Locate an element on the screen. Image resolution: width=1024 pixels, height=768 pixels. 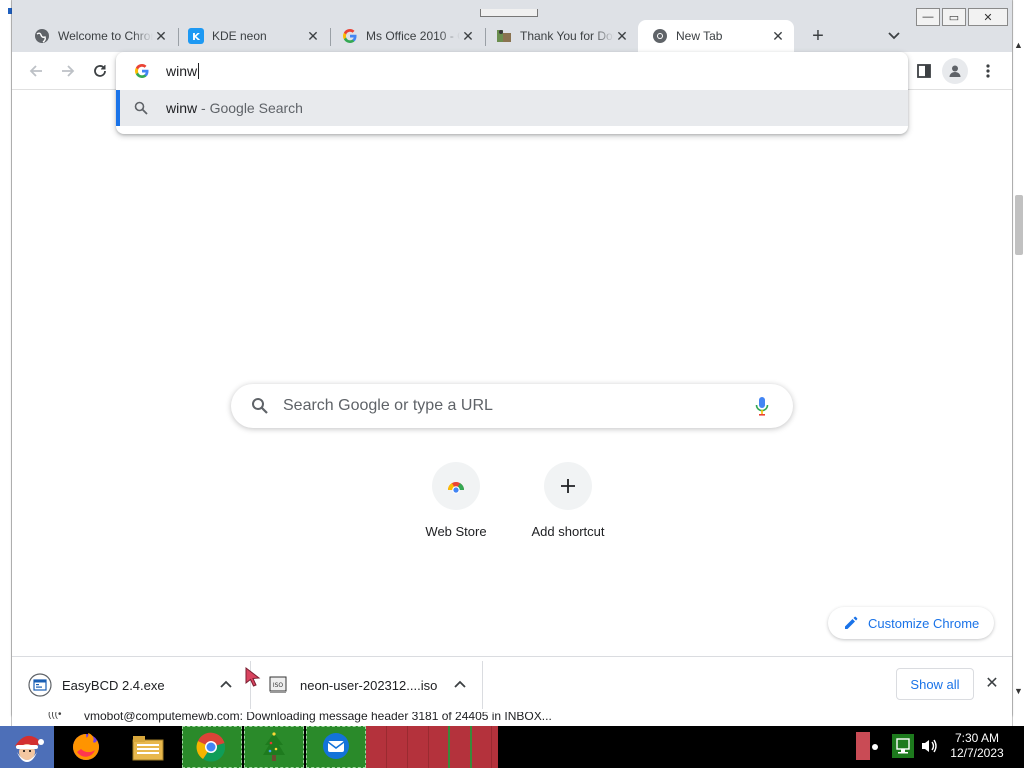
taskbar-tree-button is located at coordinates (274, 747).